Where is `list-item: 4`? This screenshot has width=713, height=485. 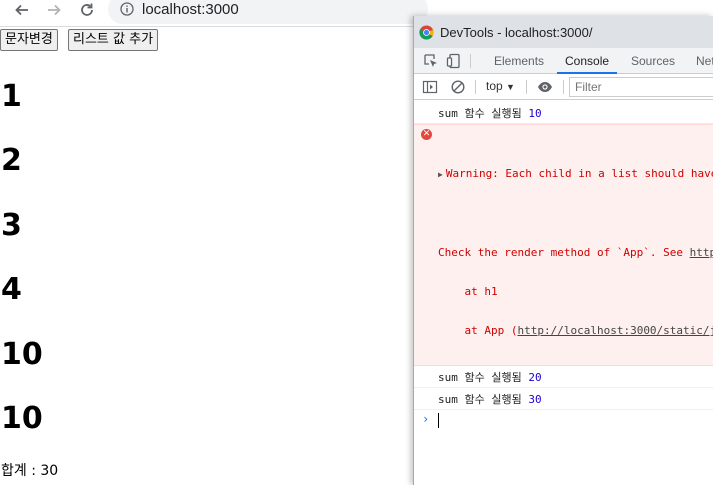
list-item: 4 is located at coordinates (11, 289).